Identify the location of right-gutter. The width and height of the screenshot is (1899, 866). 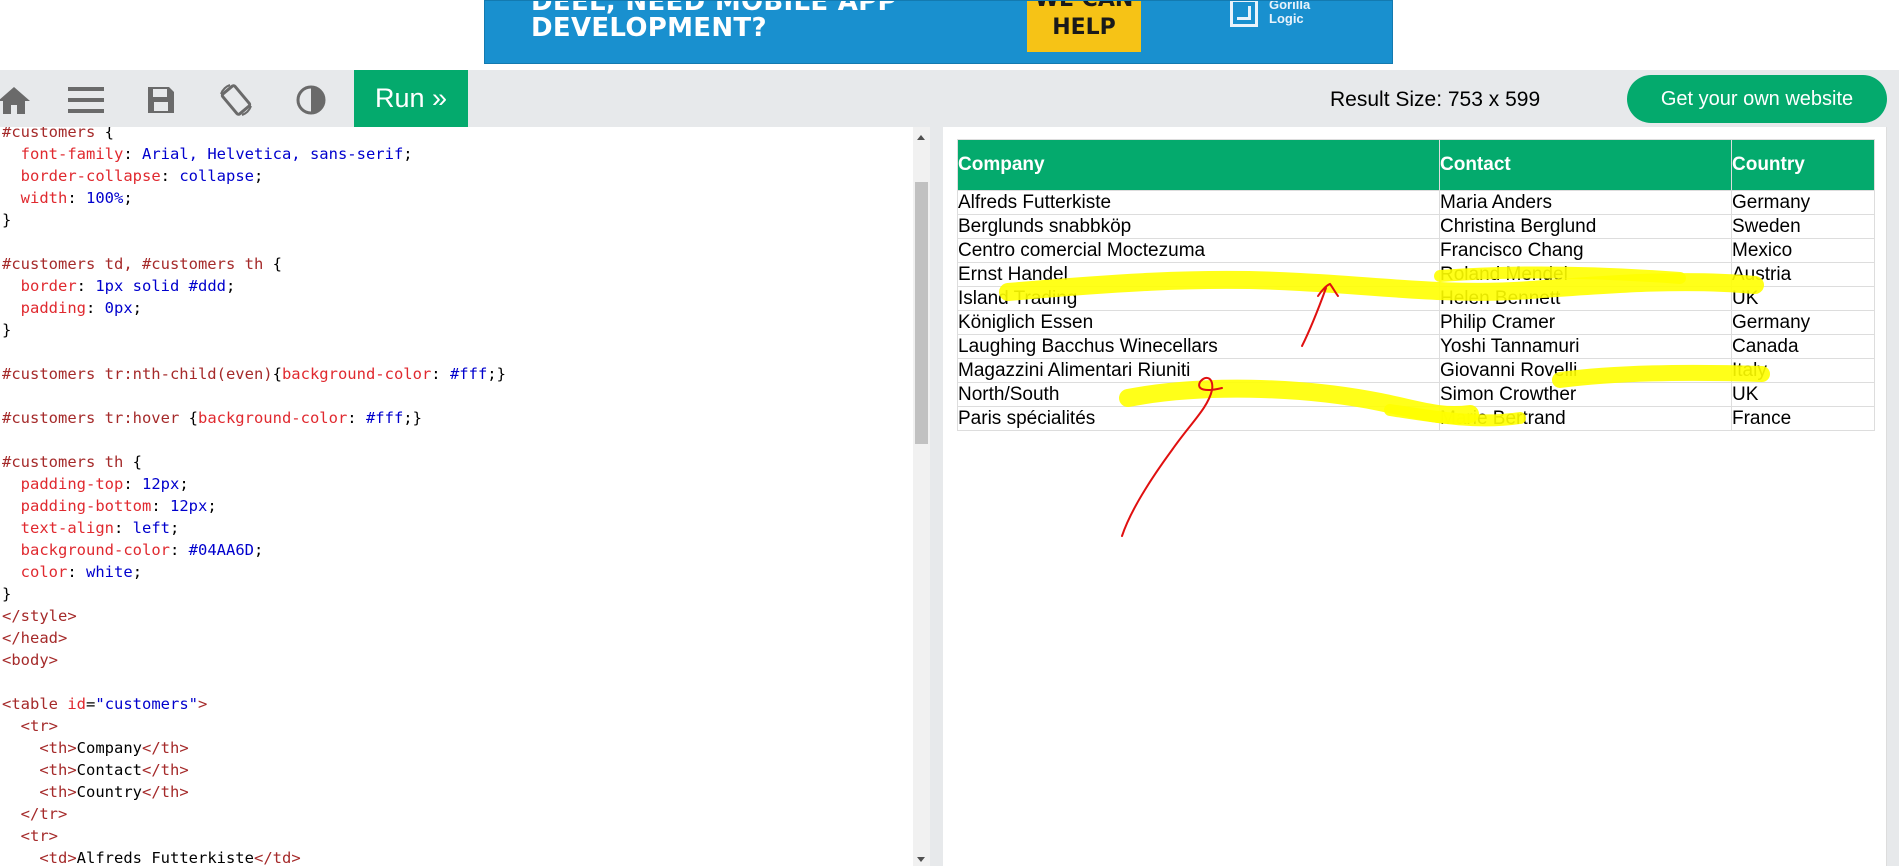
(1893, 496).